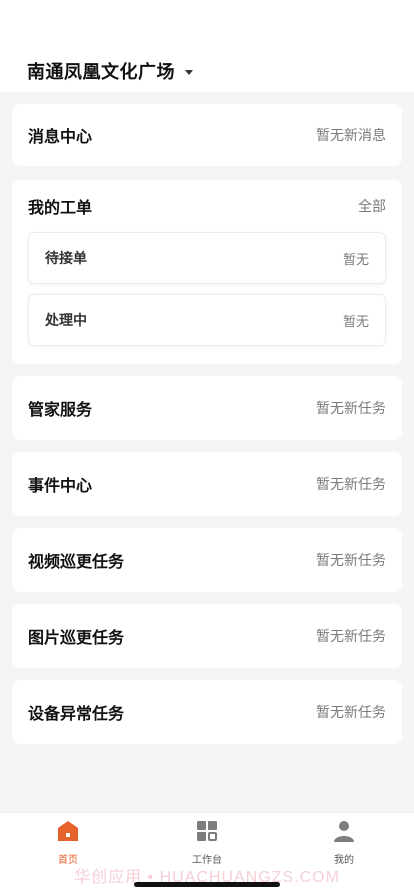  I want to click on home-indicator, so click(207, 884).